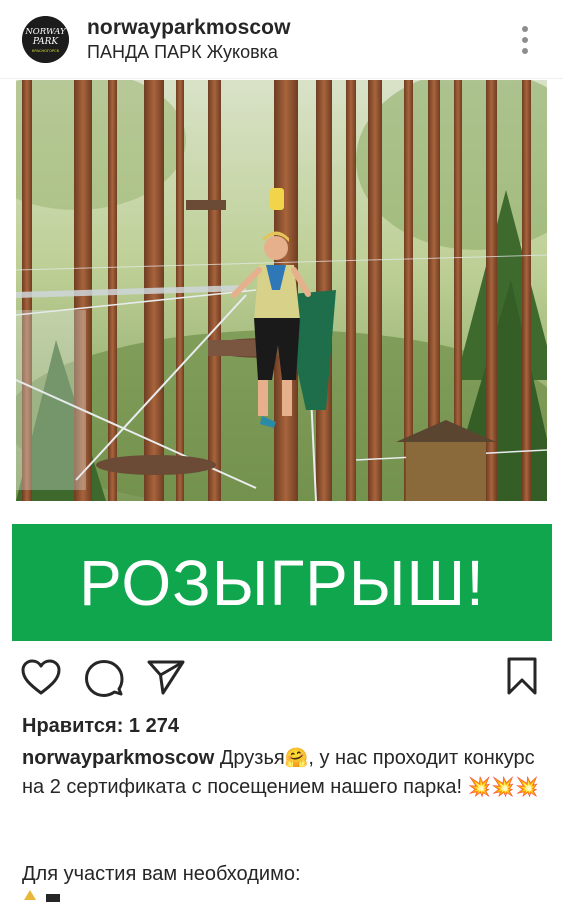 This screenshot has width=563, height=902. I want to click on collision-emoji-icon: 💥💥💥, so click(503, 787).